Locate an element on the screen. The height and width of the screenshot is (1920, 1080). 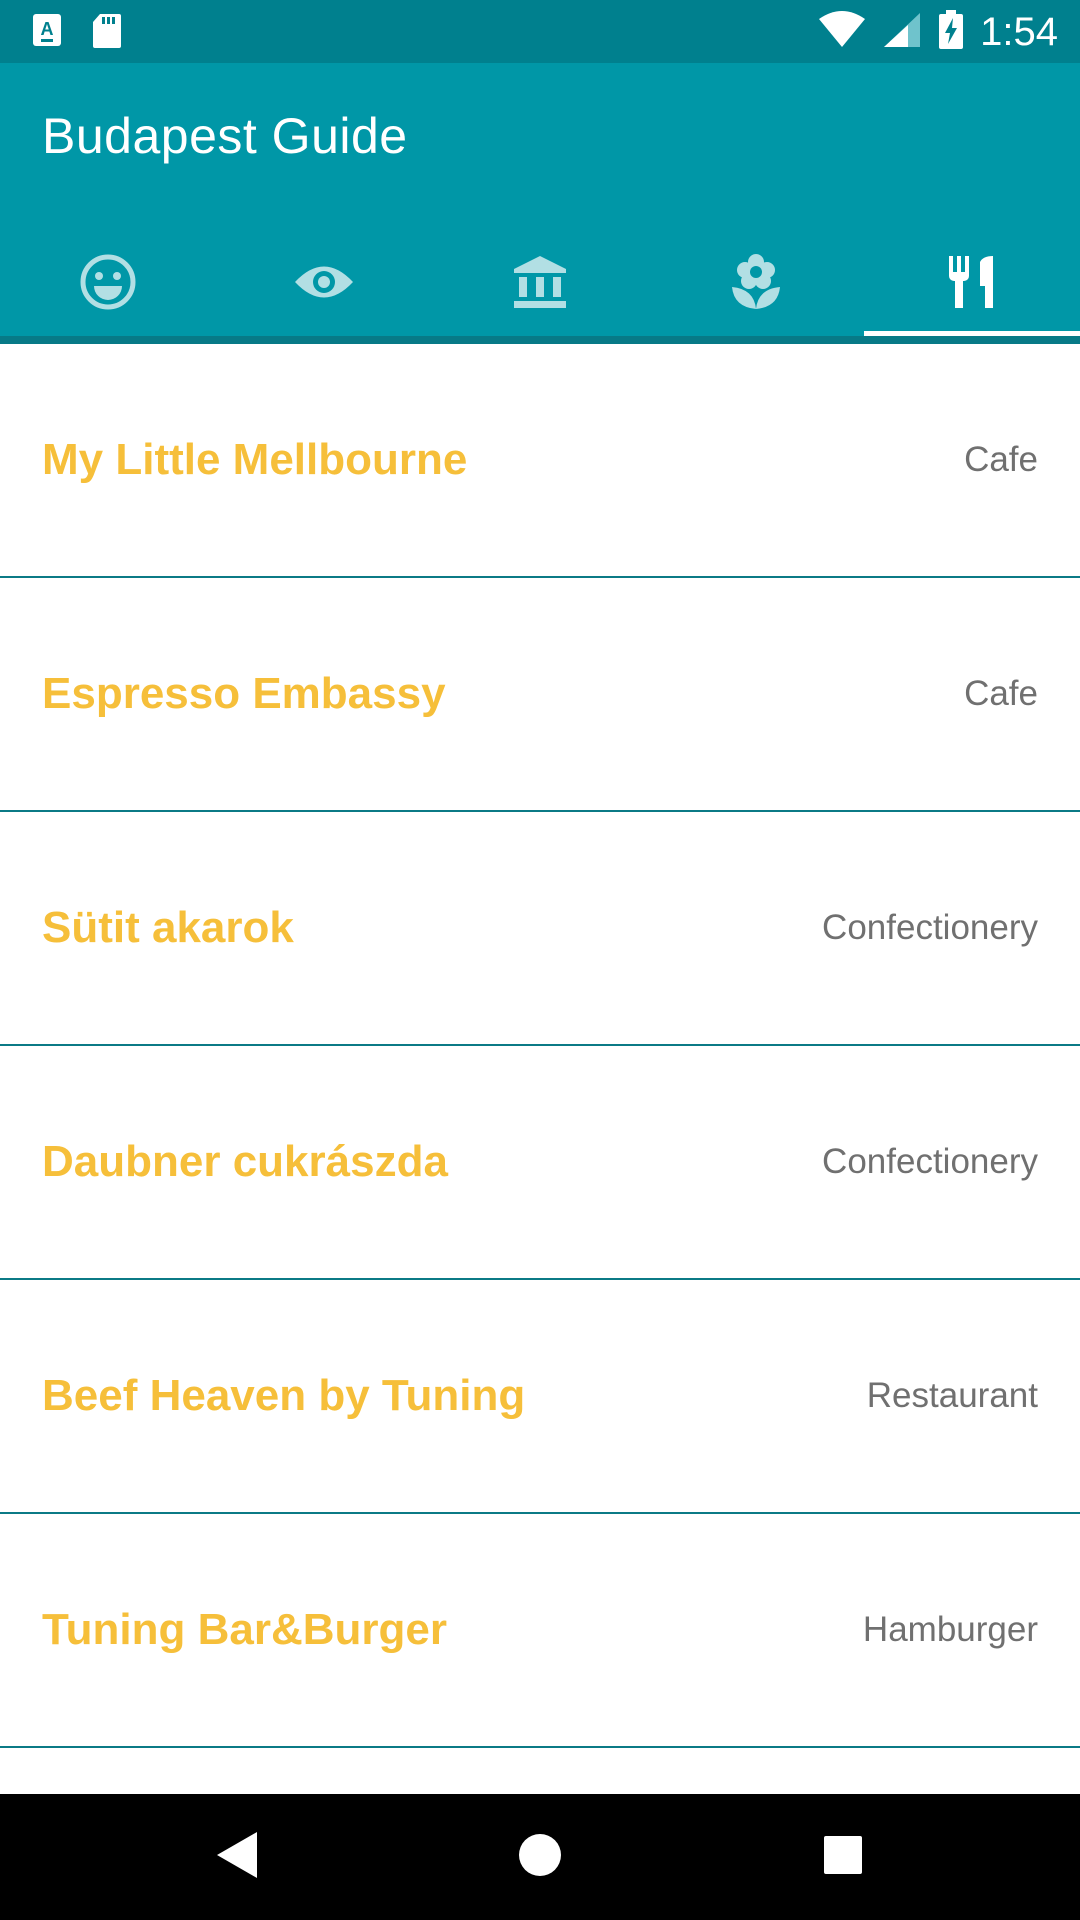
navigation-bar is located at coordinates (540, 1857).